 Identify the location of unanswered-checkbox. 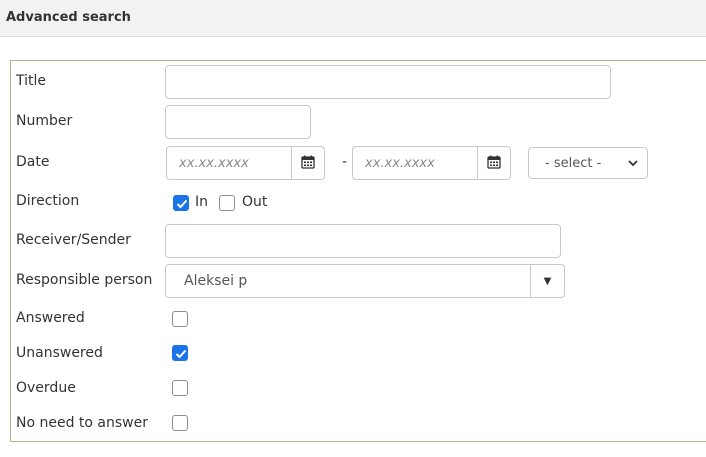
(180, 353).